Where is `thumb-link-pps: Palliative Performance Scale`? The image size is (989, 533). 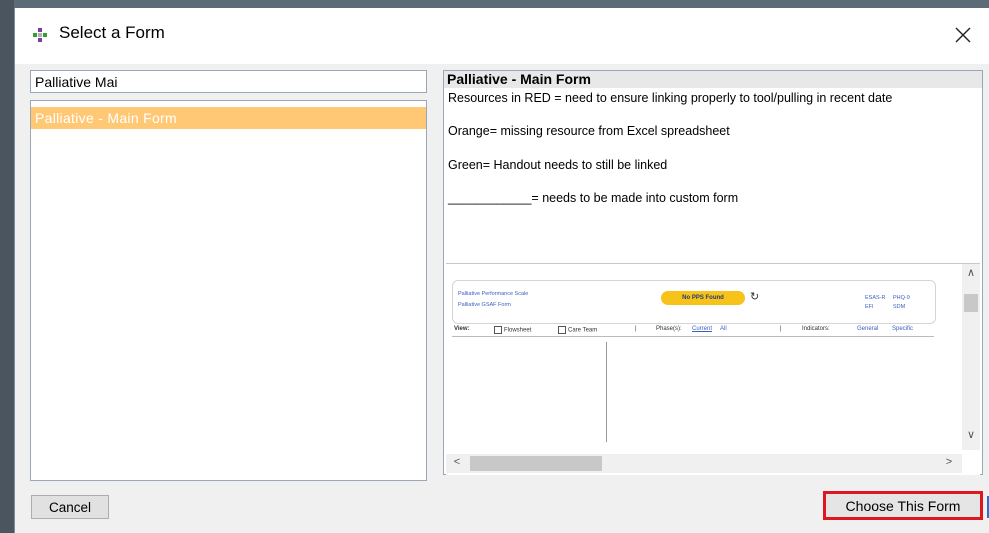 thumb-link-pps: Palliative Performance Scale is located at coordinates (493, 294).